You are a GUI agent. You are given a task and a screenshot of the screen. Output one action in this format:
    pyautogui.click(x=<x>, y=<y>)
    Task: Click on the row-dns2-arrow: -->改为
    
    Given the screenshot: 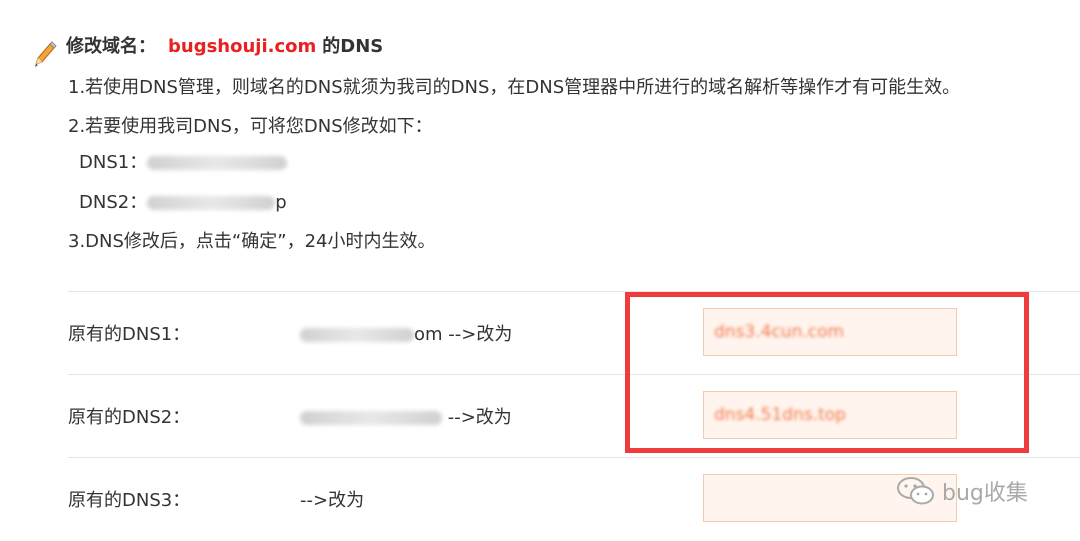 What is the action you would take?
    pyautogui.click(x=479, y=417)
    